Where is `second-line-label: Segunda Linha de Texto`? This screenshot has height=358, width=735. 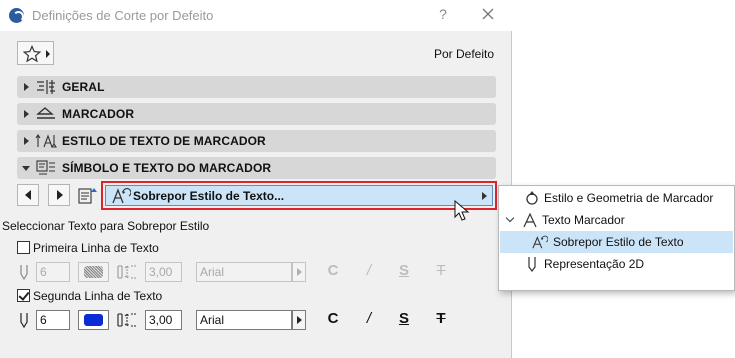
second-line-label: Segunda Linha de Texto is located at coordinates (98, 296).